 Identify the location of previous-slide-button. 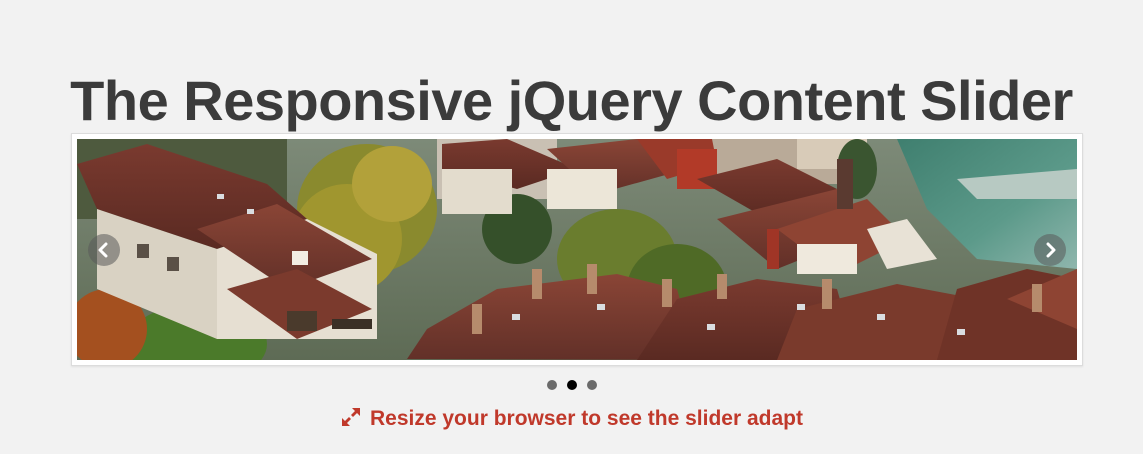
(104, 250).